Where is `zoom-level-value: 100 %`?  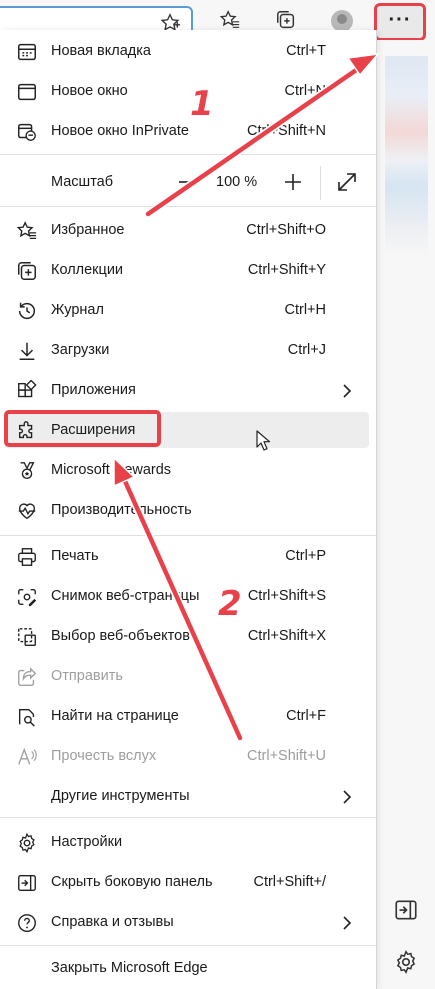
zoom-level-value: 100 % is located at coordinates (237, 182).